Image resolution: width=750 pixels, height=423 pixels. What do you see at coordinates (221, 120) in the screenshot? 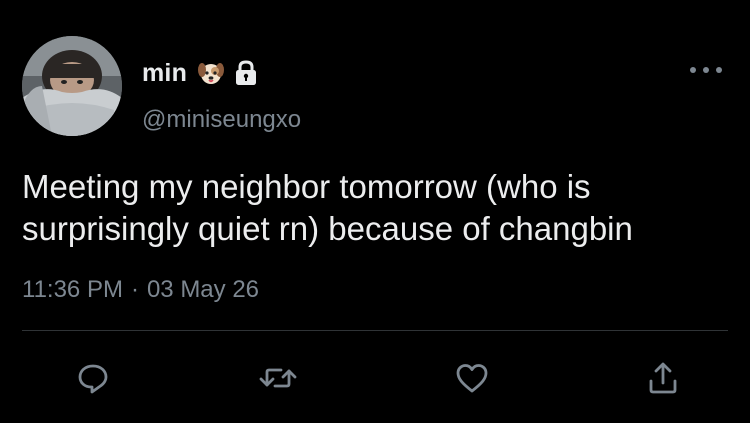
I see `user-handle: @miniseungxo` at bounding box center [221, 120].